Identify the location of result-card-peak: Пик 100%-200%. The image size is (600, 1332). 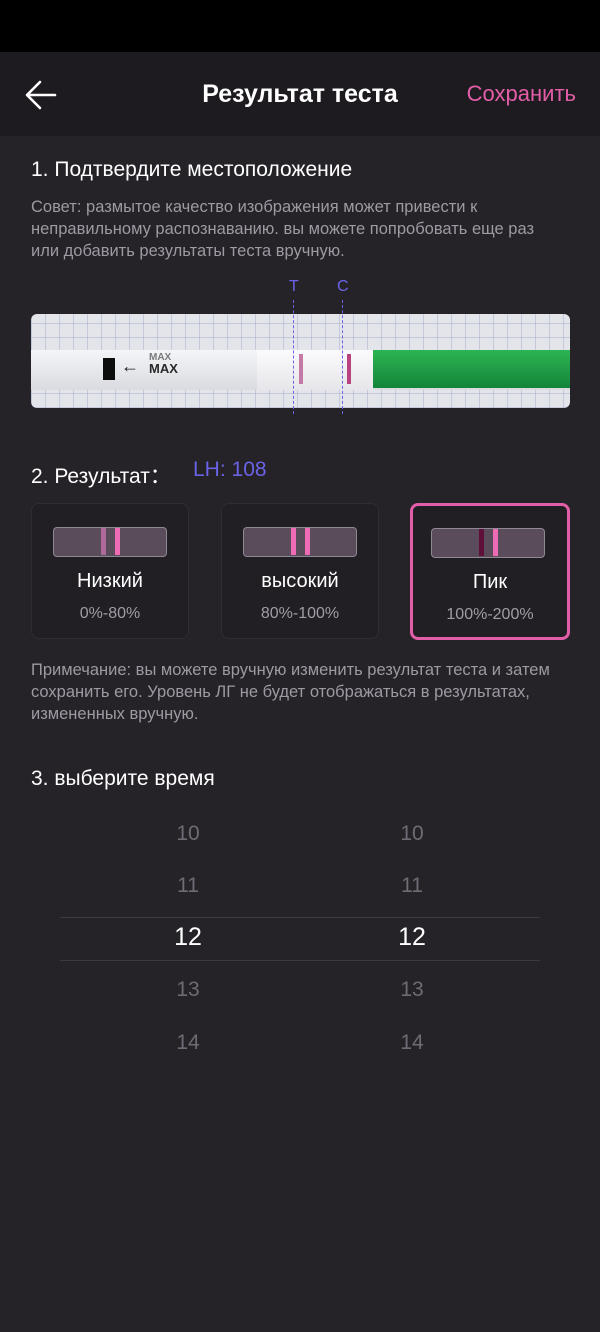
(490, 571).